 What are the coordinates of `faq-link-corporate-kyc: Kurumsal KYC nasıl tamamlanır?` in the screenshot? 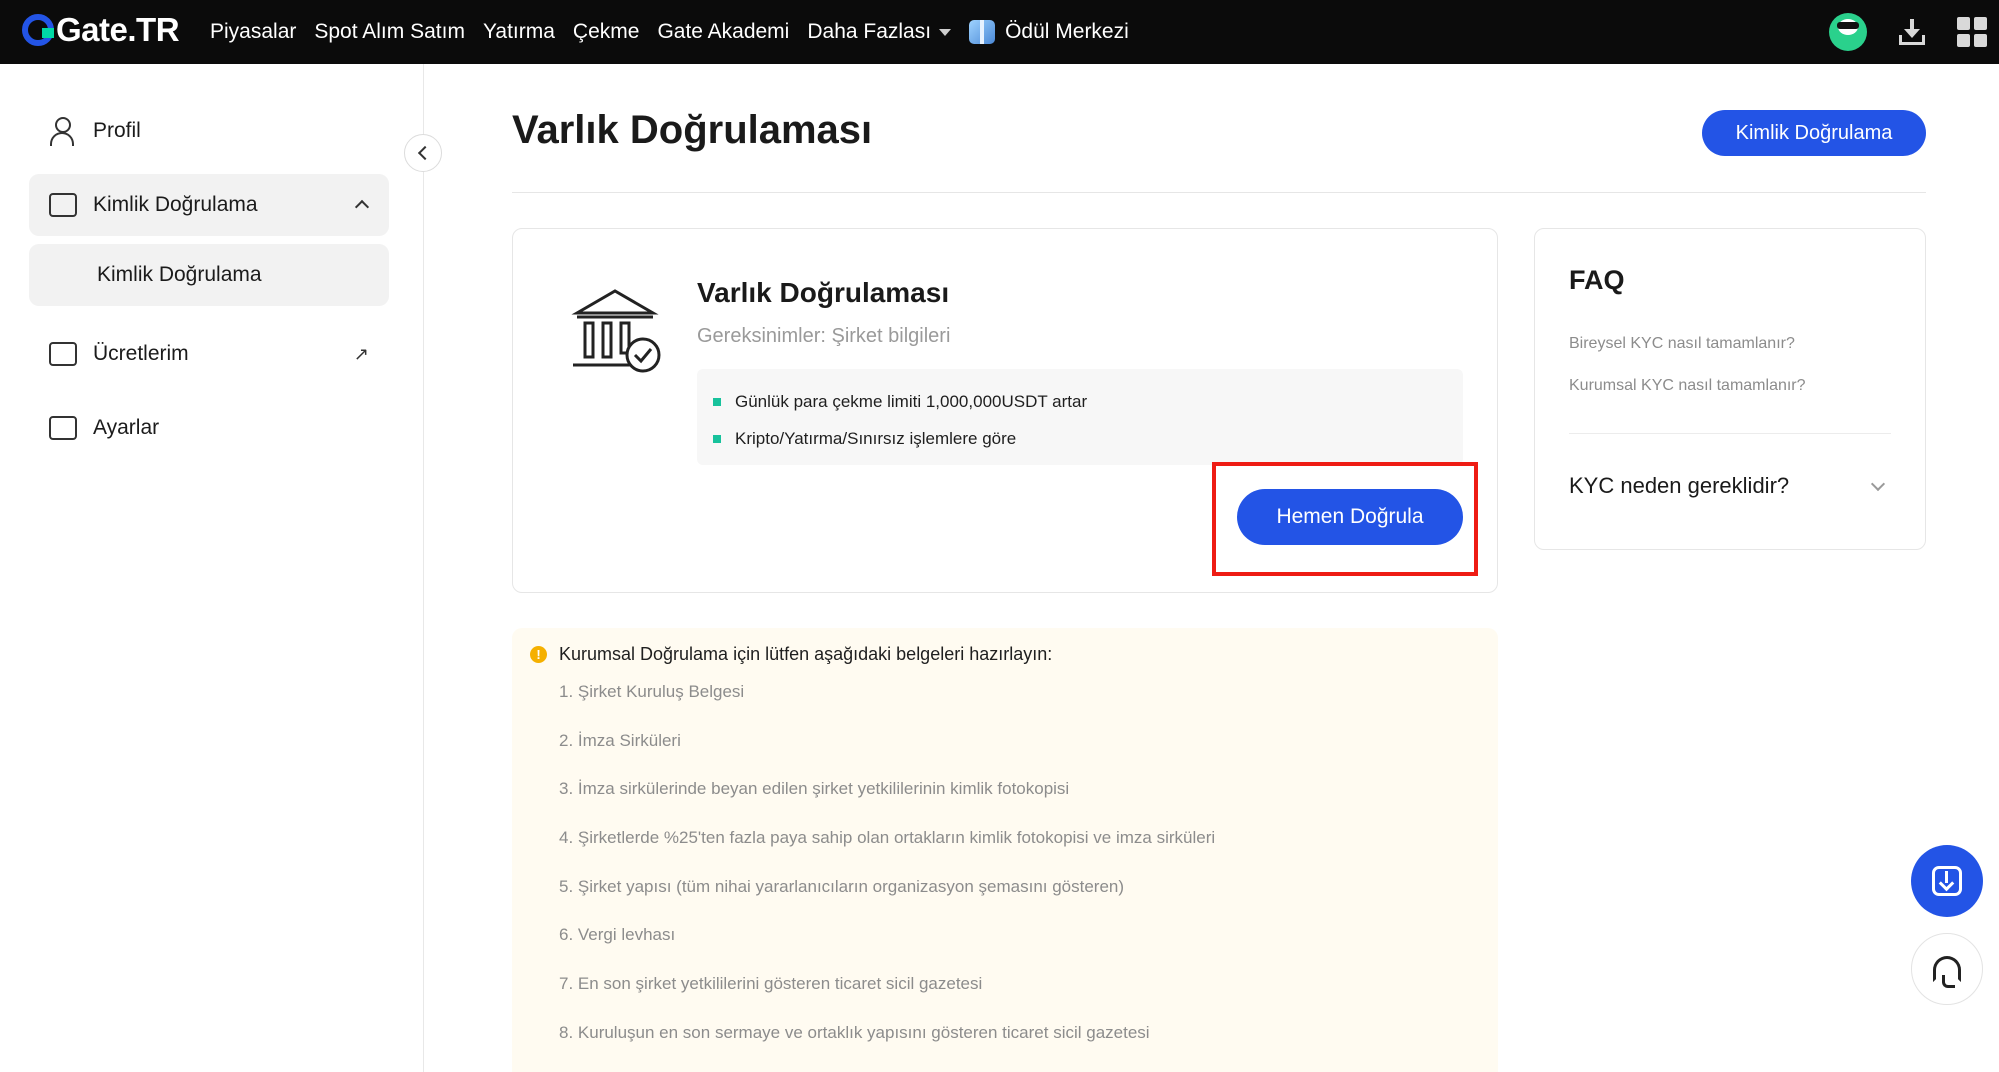 It's located at (1687, 386).